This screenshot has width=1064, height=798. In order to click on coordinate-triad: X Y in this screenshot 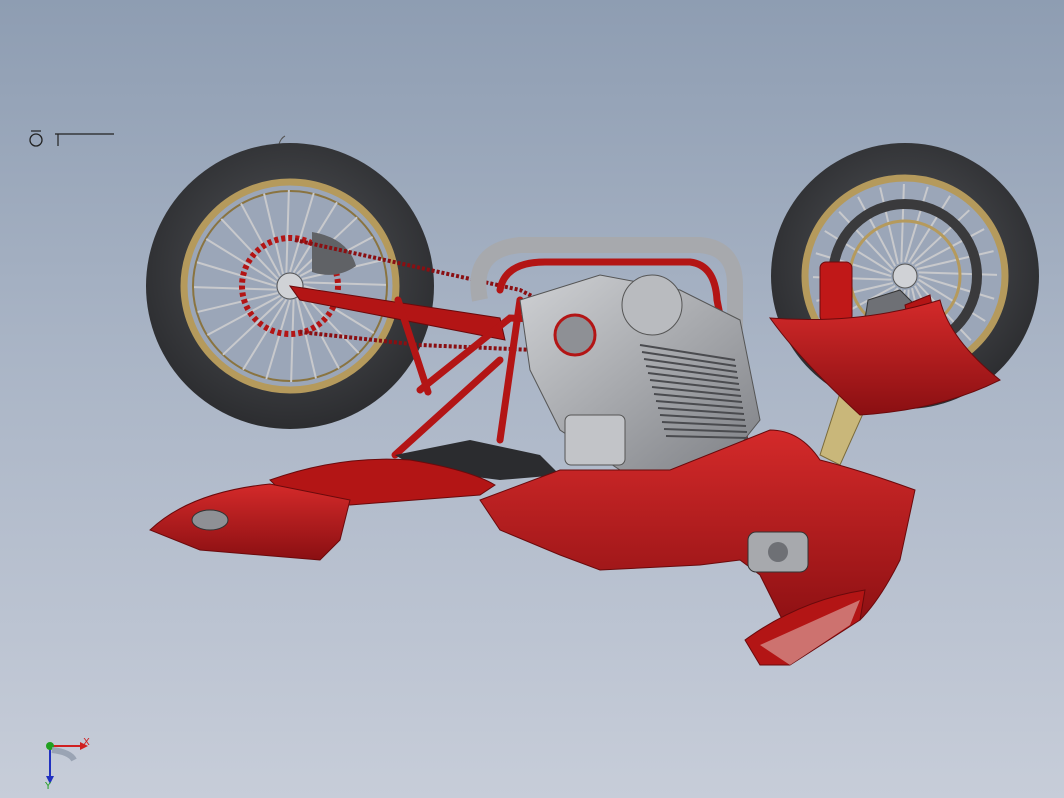, I will do `click(67, 764)`.